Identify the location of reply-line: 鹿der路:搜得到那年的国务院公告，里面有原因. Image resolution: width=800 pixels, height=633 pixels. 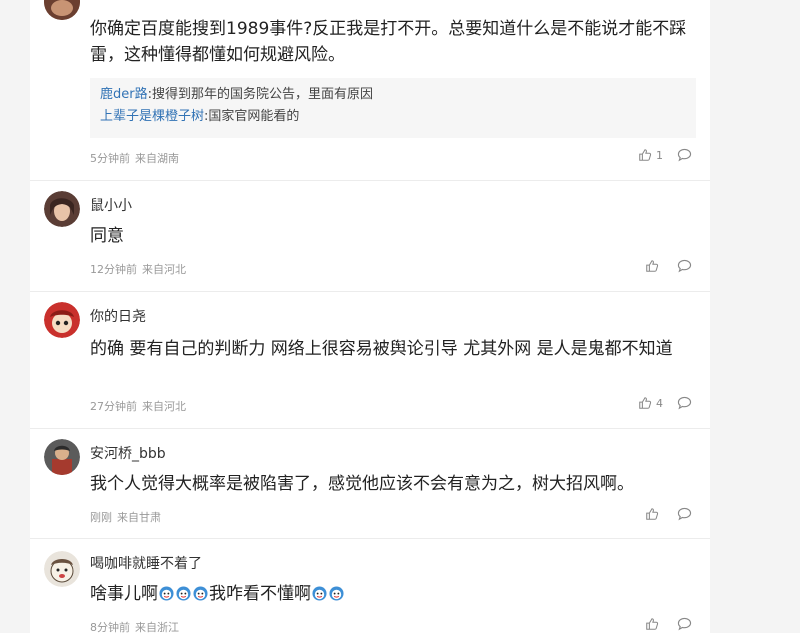
(393, 95).